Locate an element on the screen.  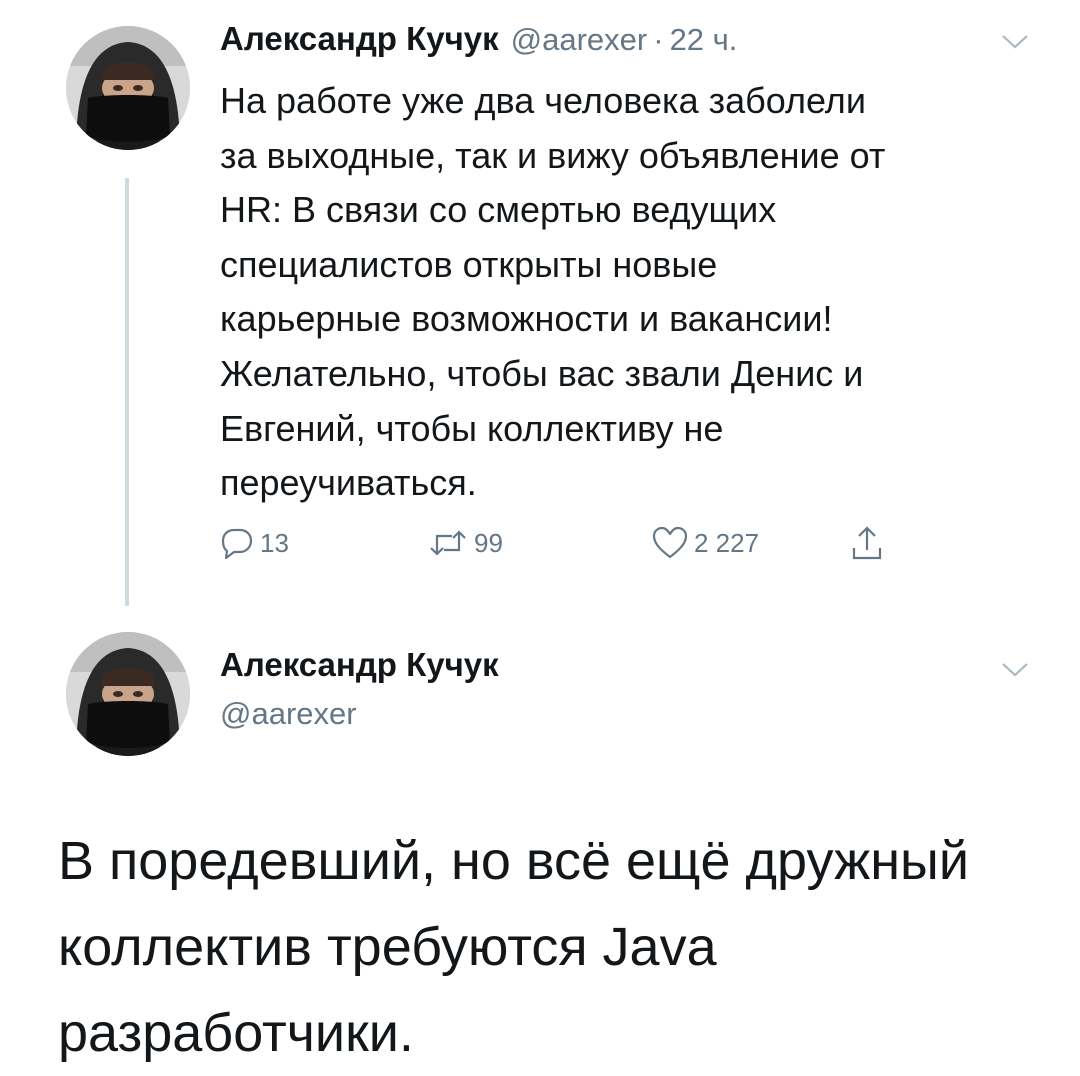
reply-count: 13 is located at coordinates (274, 542).